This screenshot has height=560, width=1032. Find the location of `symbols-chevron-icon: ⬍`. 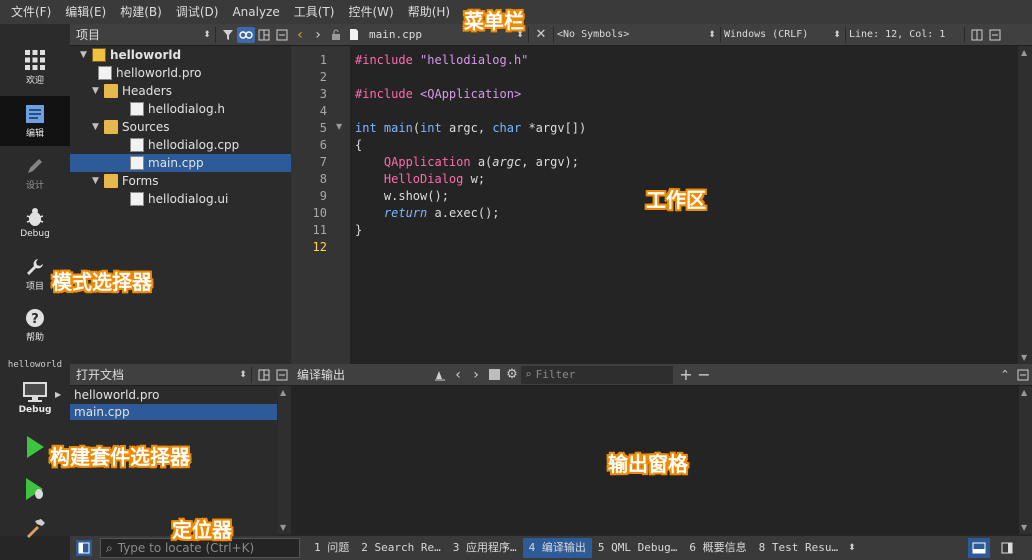

symbols-chevron-icon: ⬍ is located at coordinates (712, 35).